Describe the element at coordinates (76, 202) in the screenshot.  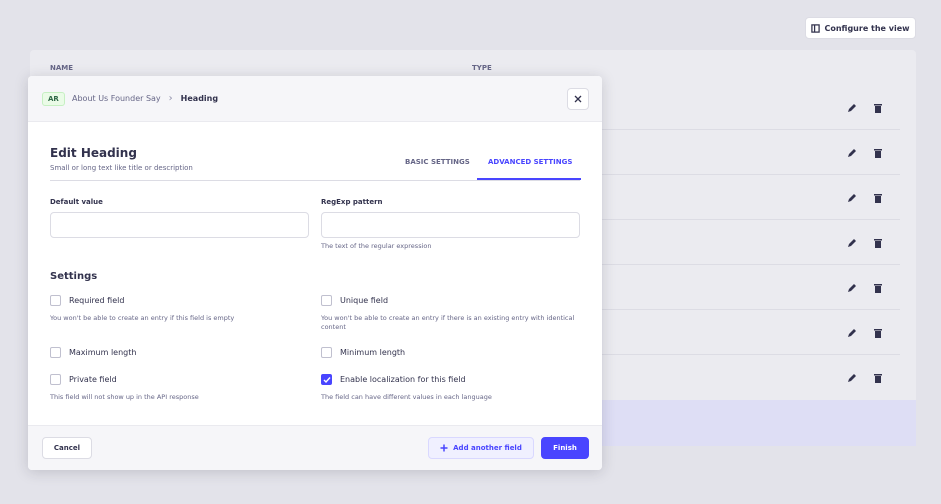
I see `default-value-label: Default value` at that location.